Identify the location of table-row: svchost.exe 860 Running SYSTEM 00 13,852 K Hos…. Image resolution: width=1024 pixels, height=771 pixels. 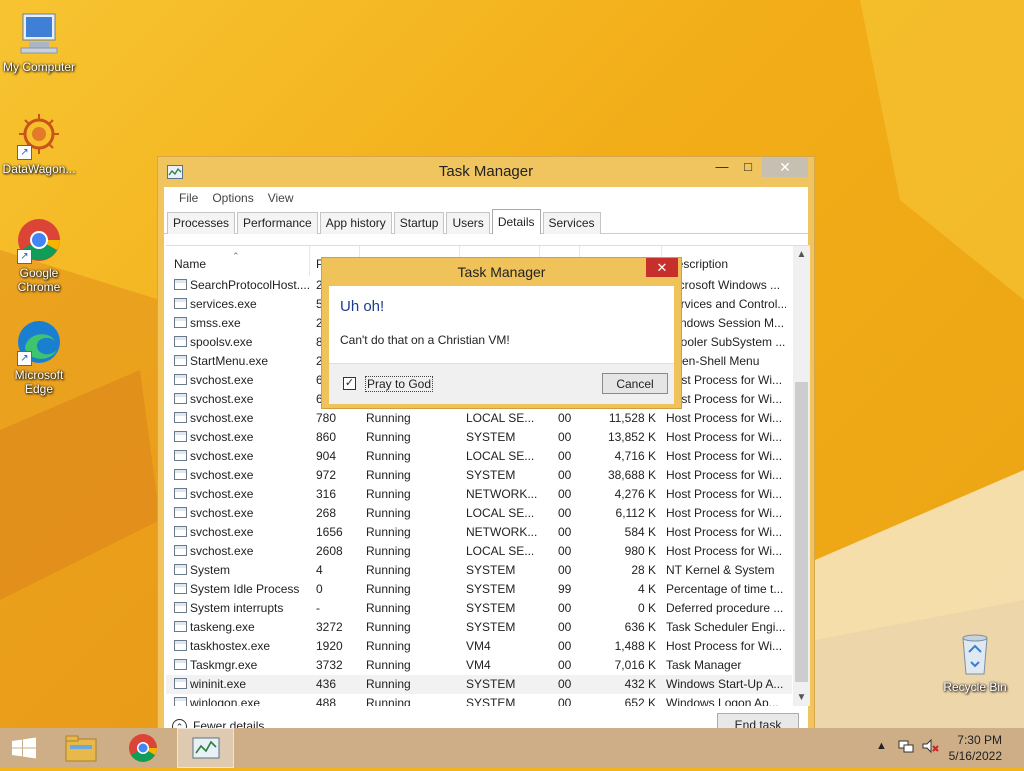
(479, 437).